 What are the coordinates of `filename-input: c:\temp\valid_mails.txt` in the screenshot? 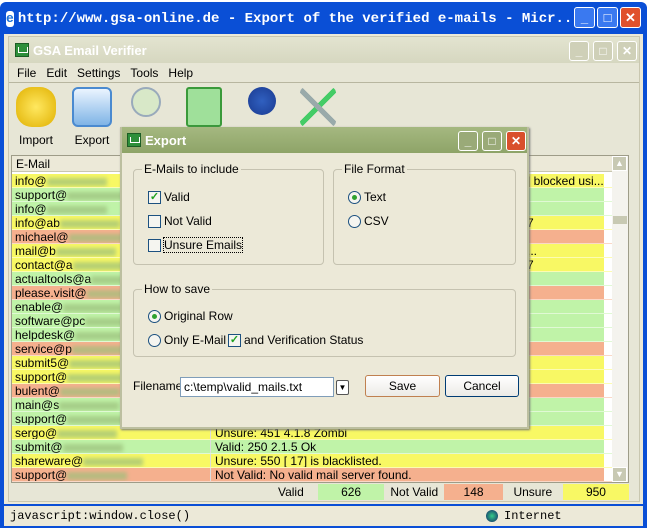 It's located at (257, 387).